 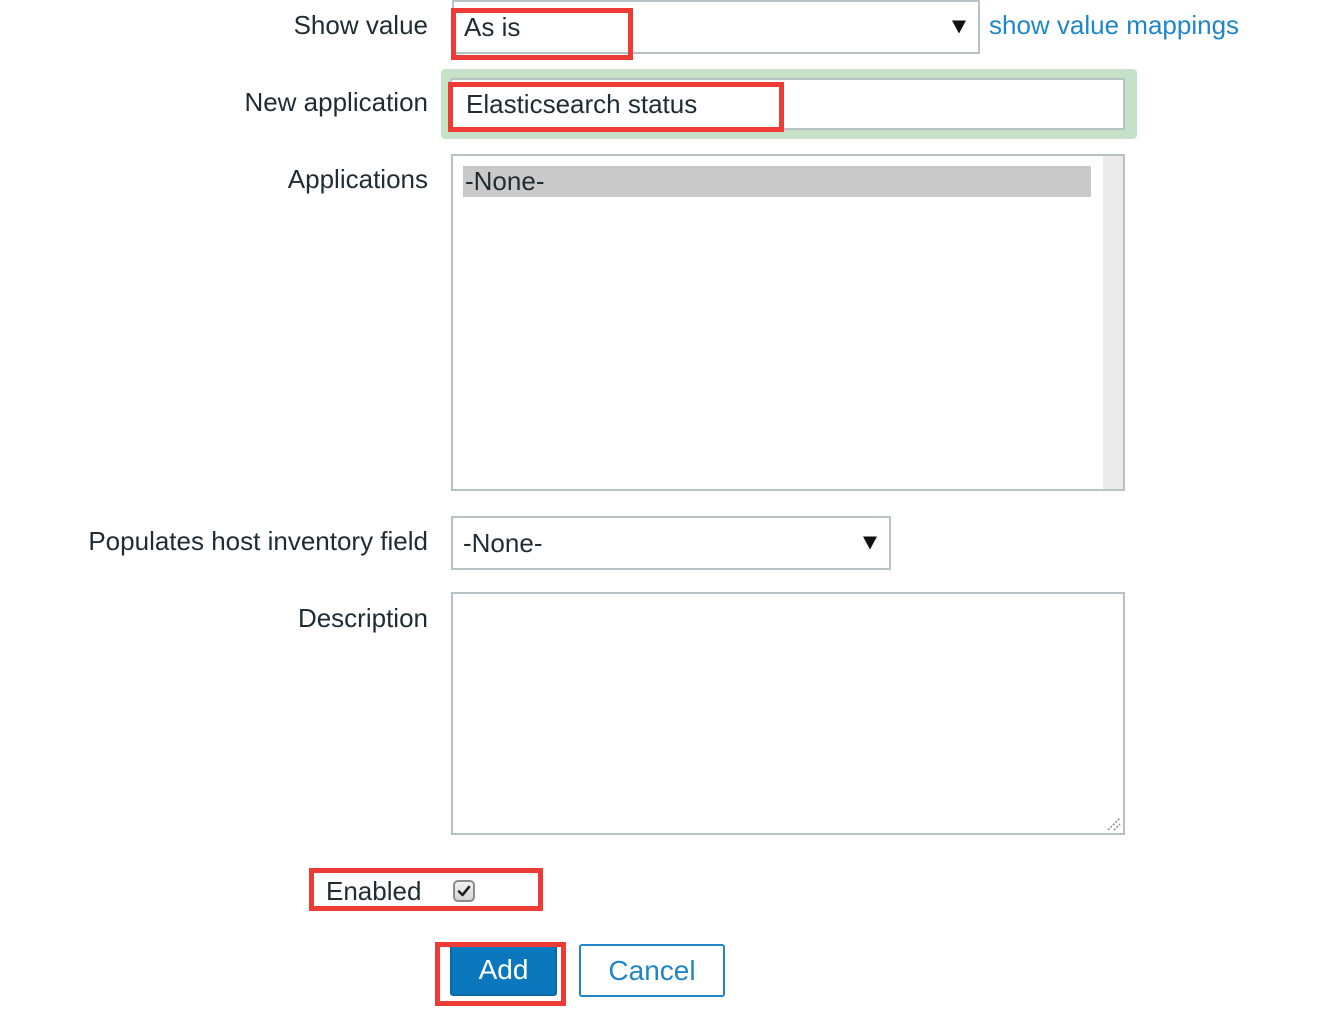 I want to click on new-application-input: Elasticsearch status, so click(x=787, y=104).